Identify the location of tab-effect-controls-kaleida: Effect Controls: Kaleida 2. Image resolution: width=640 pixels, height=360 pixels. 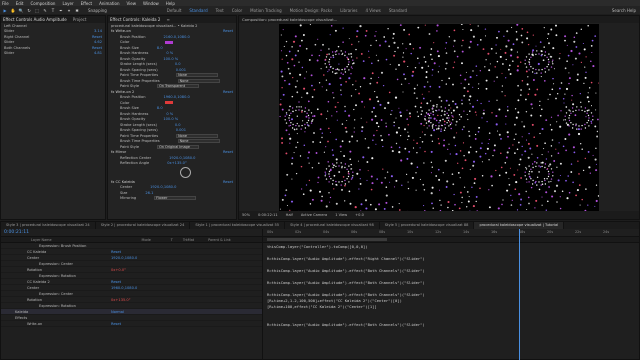
(135, 19).